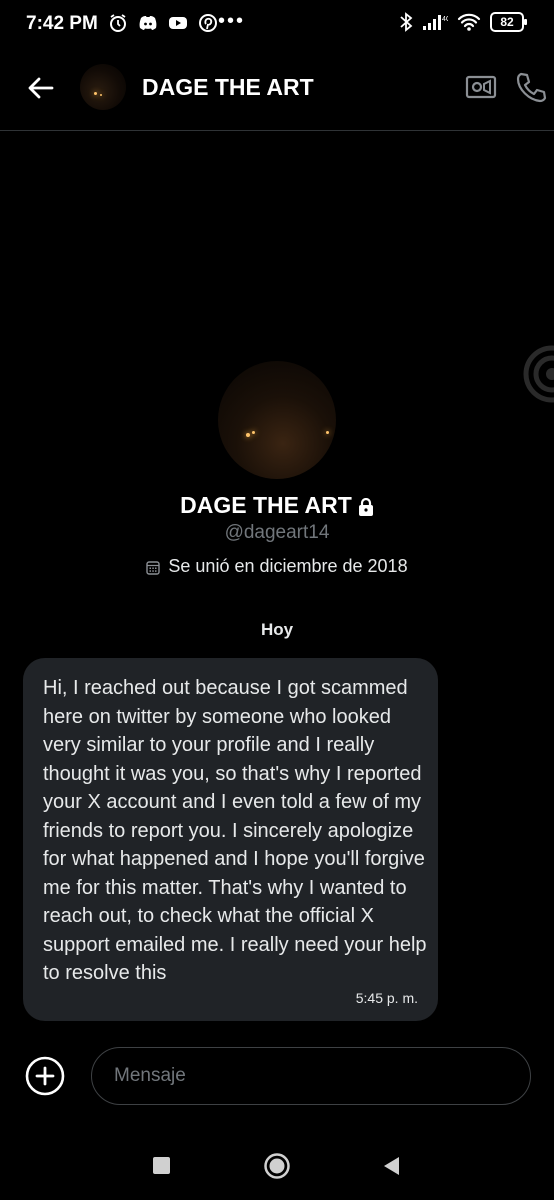  What do you see at coordinates (277, 532) in the screenshot?
I see `profile-handle: @dageart14` at bounding box center [277, 532].